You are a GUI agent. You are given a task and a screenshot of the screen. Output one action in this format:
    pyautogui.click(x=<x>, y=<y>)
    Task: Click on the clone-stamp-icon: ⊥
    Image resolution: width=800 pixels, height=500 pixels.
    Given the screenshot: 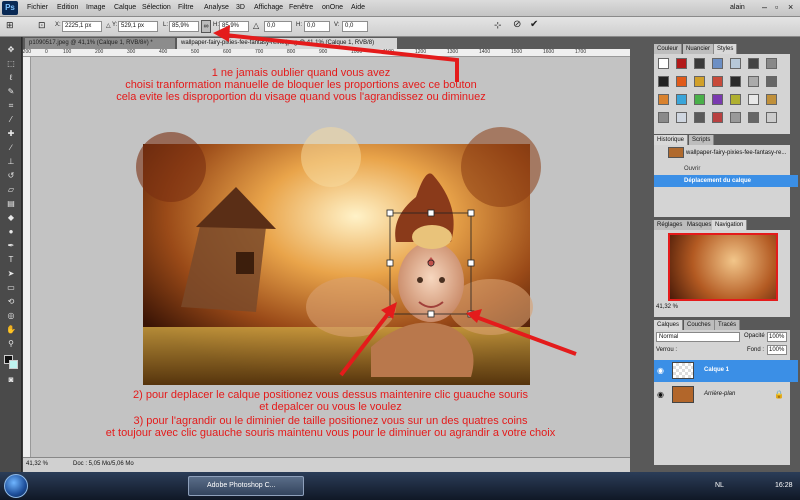 What is the action you would take?
    pyautogui.click(x=11, y=162)
    